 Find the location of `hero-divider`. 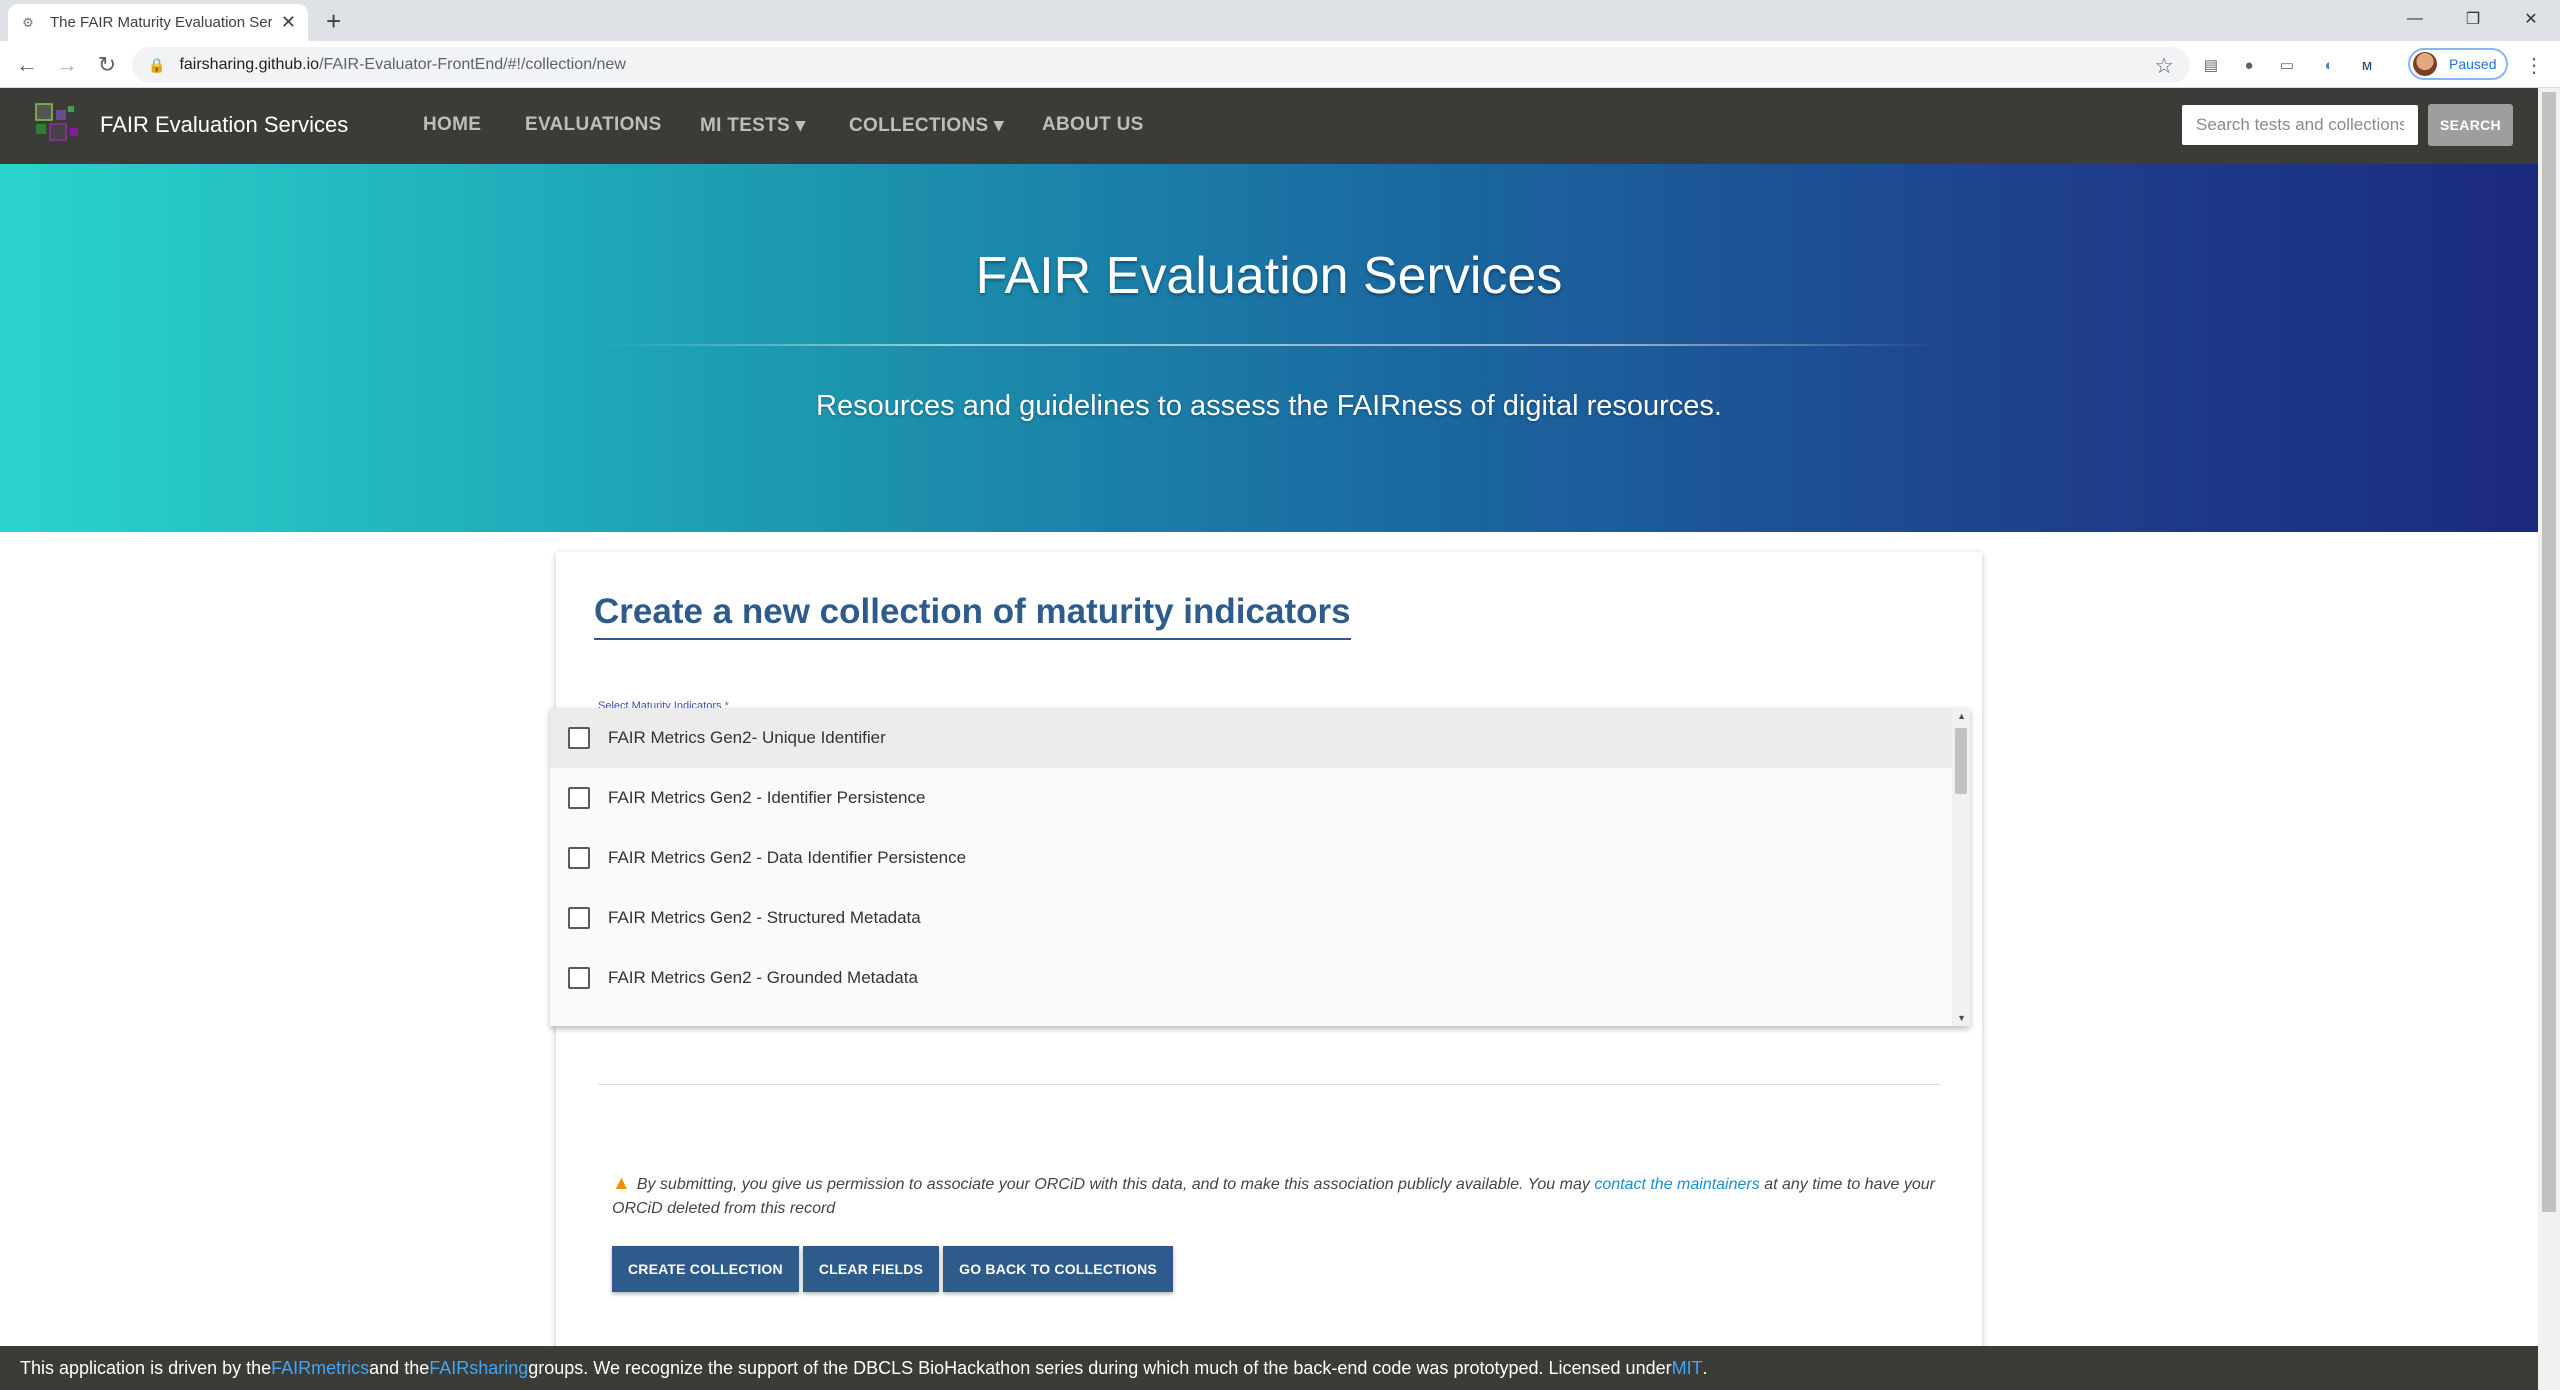

hero-divider is located at coordinates (1270, 345).